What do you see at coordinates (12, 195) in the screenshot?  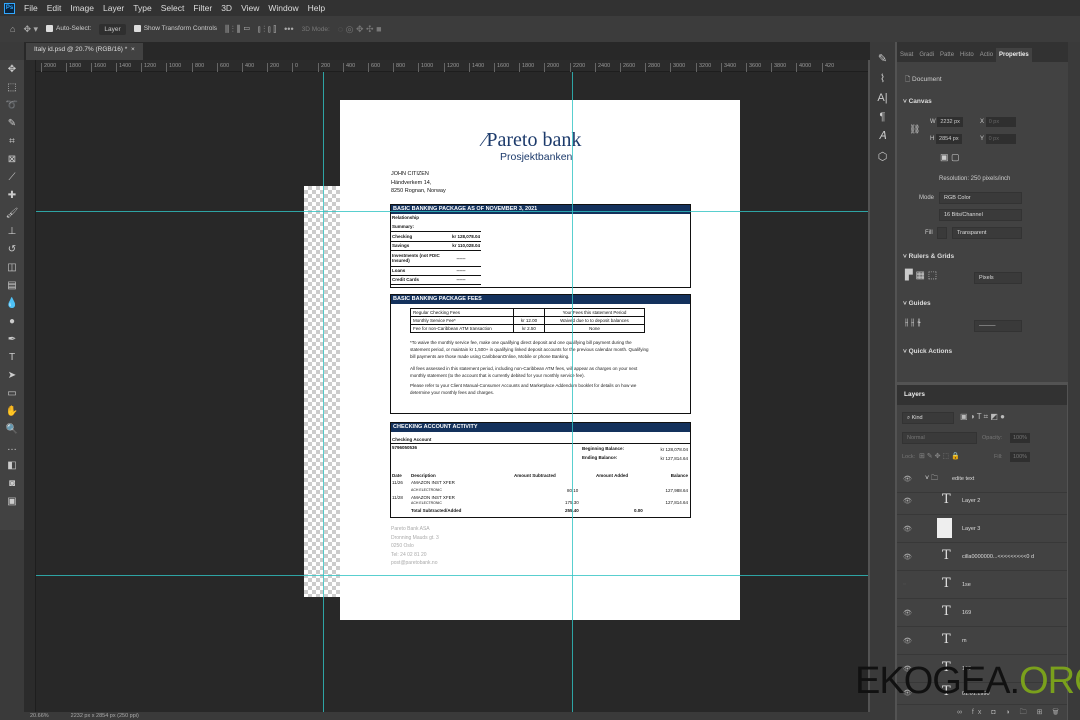 I see `healing-brush-icon: ✚` at bounding box center [12, 195].